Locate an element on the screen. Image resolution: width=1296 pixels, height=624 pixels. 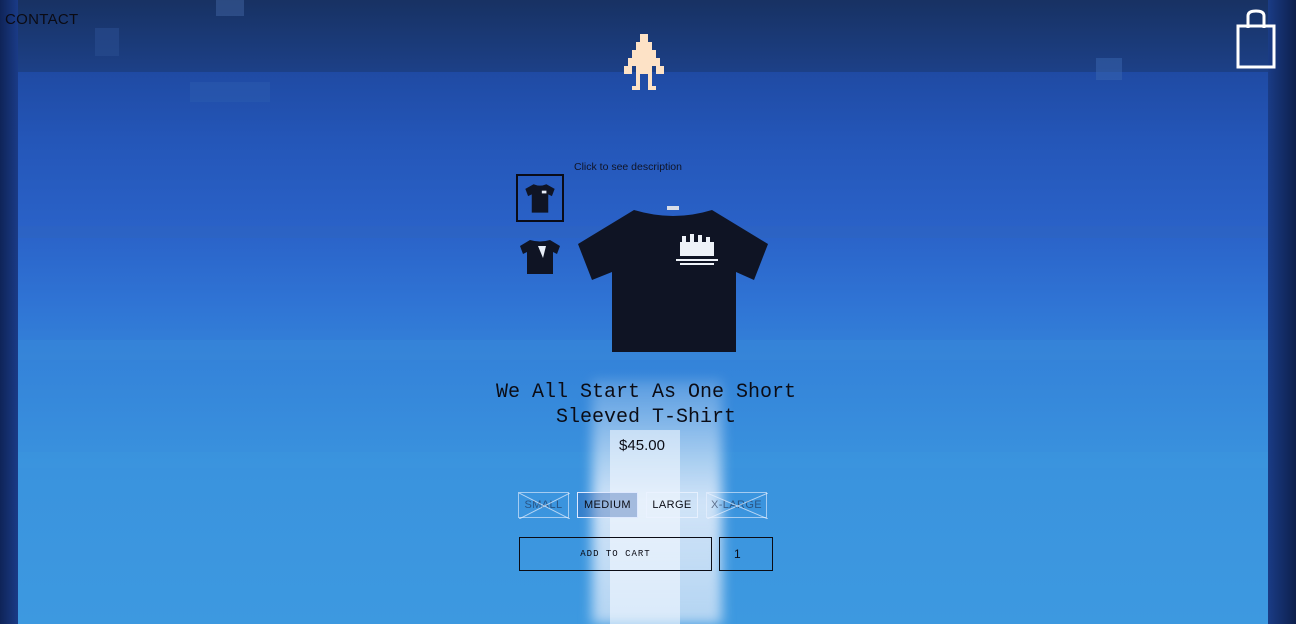
description-hint: Click to see description is located at coordinates (628, 167).